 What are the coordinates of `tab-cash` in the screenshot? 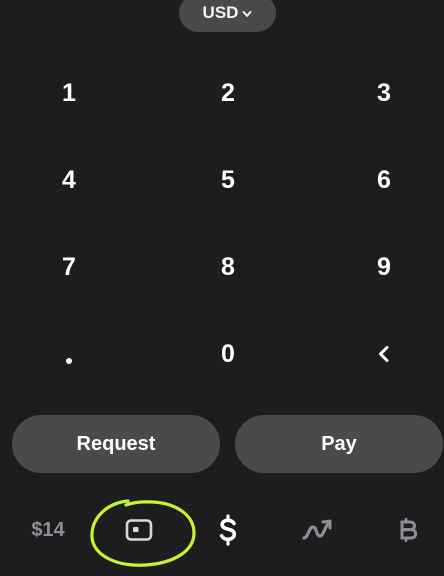 It's located at (228, 530).